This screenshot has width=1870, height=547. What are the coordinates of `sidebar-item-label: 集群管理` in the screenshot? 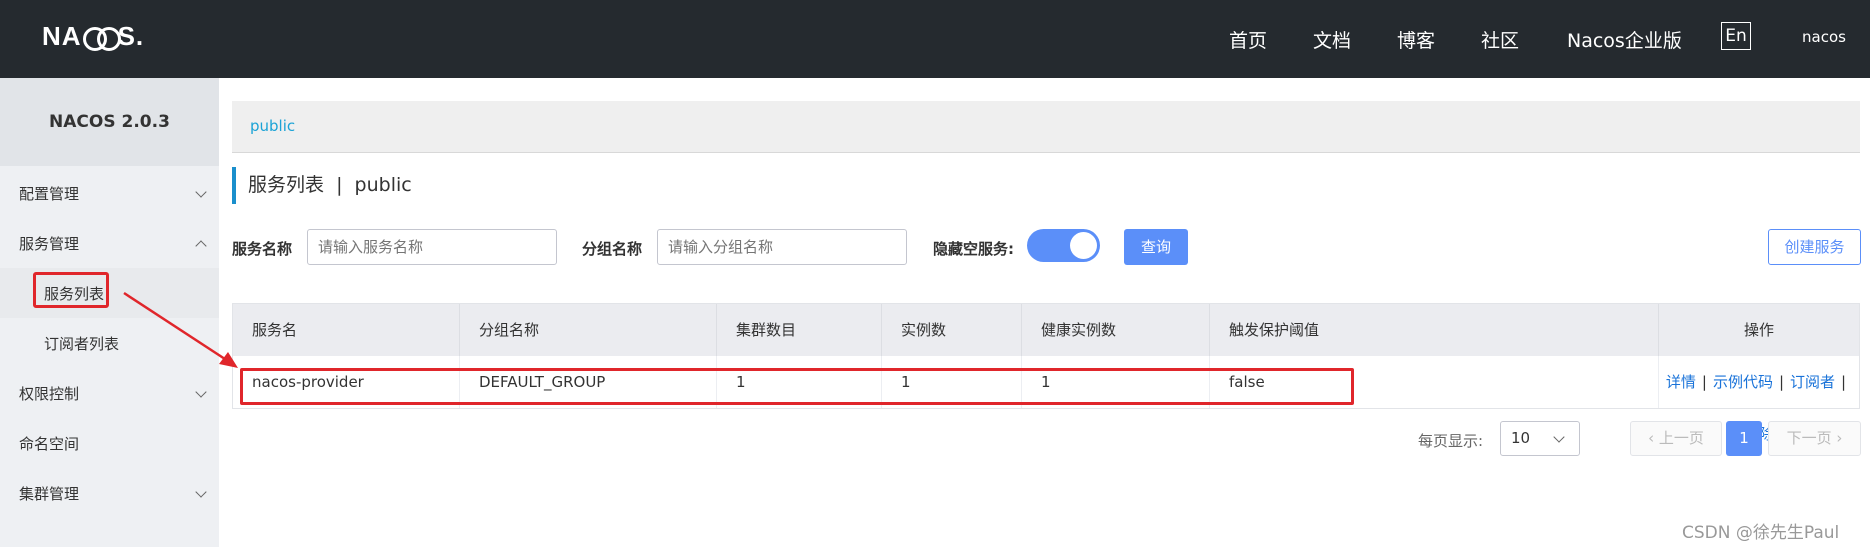 It's located at (49, 494).